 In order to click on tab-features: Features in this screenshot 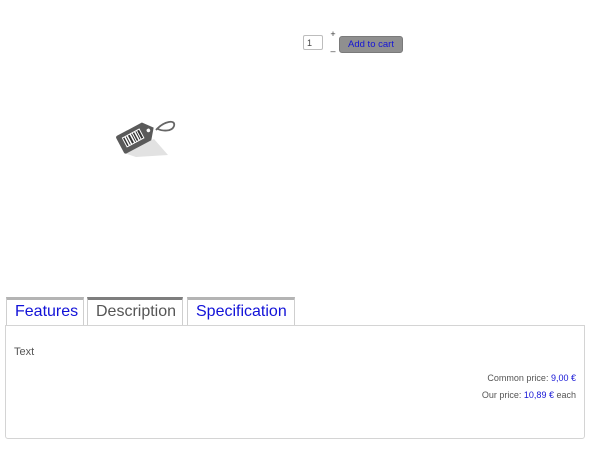, I will do `click(45, 311)`.